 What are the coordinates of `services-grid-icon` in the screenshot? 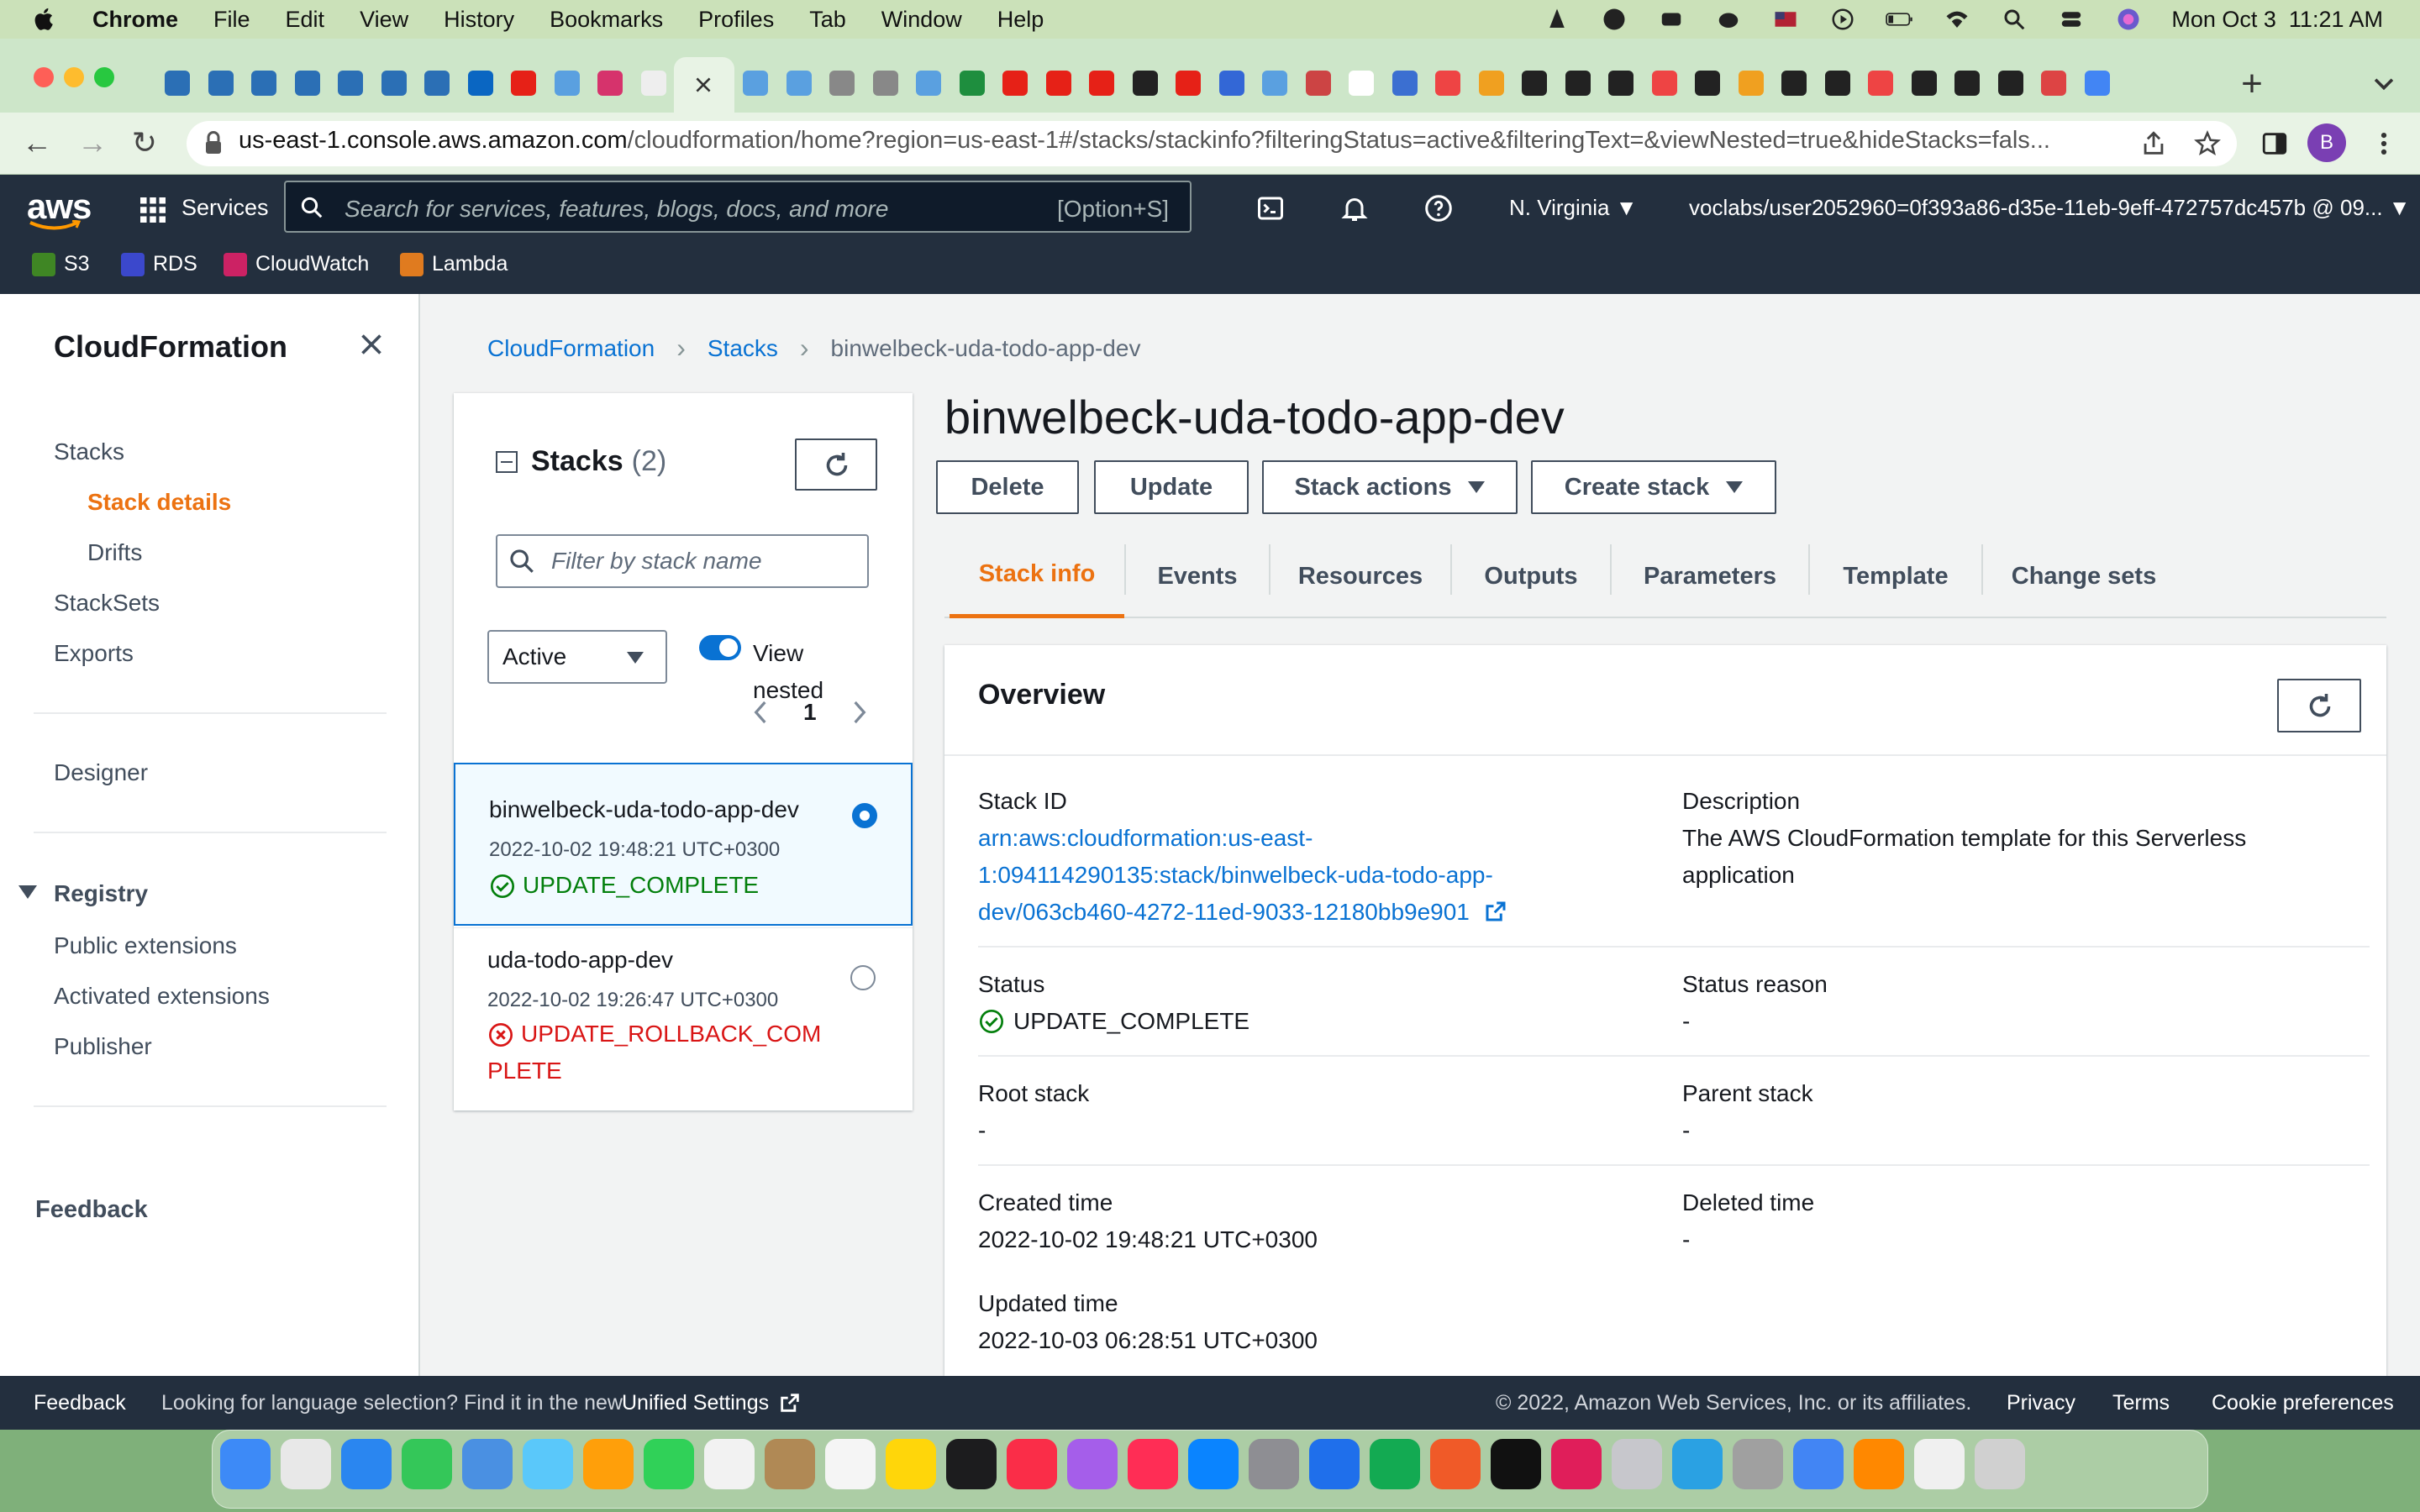 It's located at (153, 210).